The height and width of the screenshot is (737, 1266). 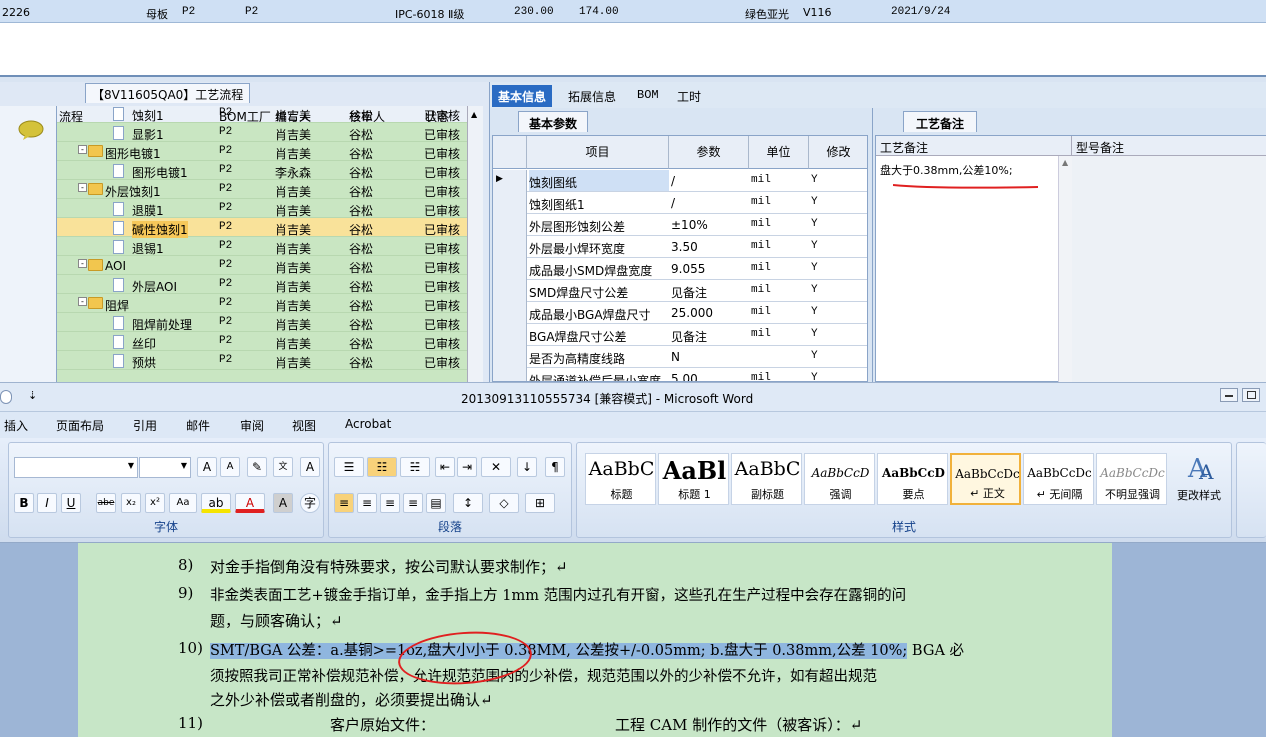 I want to click on strikethrough-icon: abe, so click(x=106, y=503).